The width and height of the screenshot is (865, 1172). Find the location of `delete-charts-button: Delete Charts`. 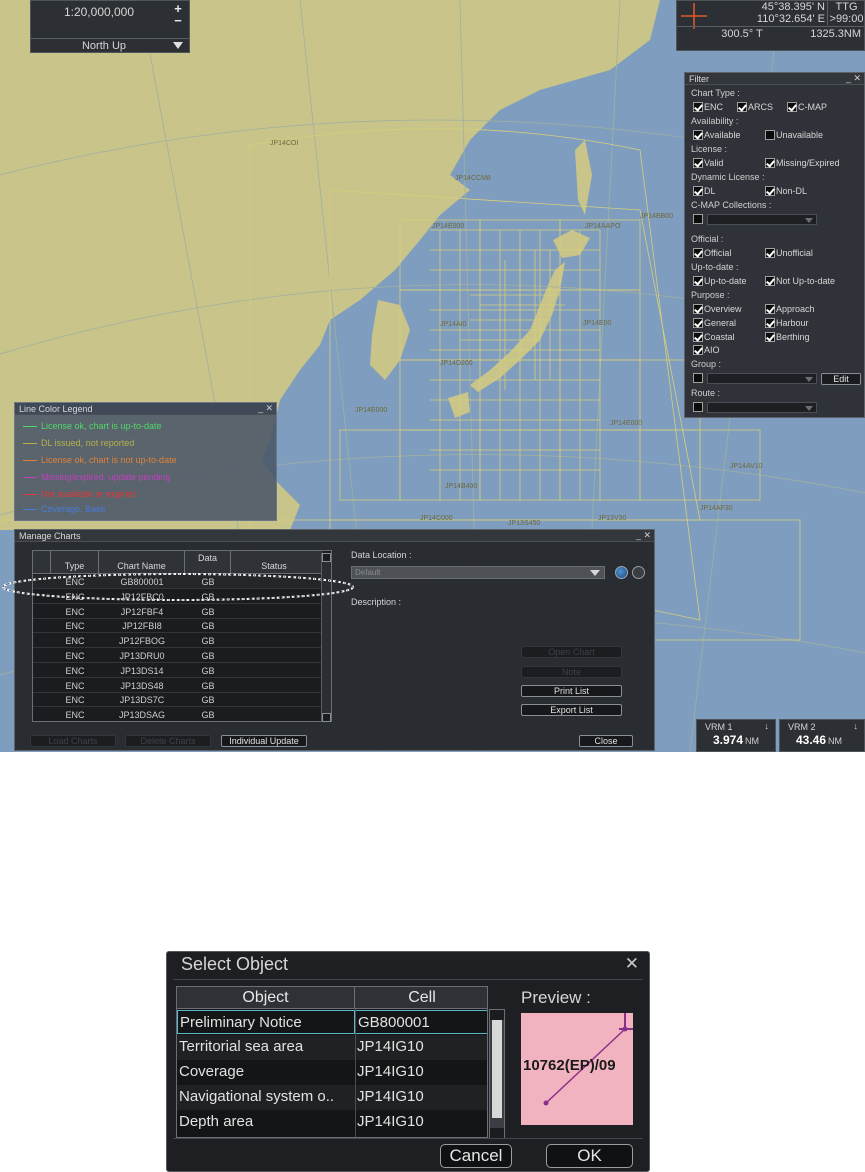

delete-charts-button: Delete Charts is located at coordinates (168, 741).